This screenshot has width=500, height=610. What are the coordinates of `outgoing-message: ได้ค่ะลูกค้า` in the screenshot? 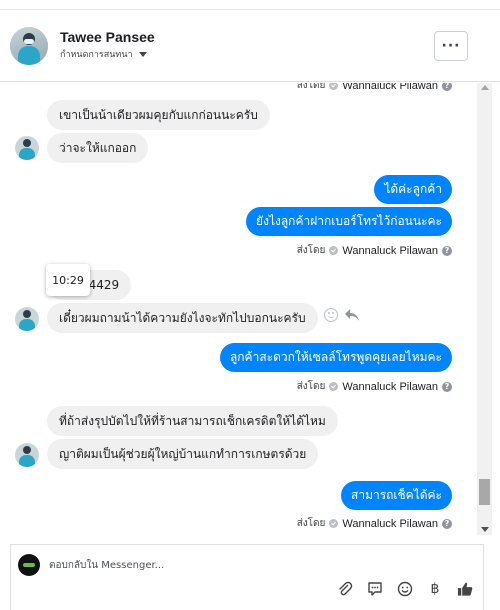 It's located at (413, 189).